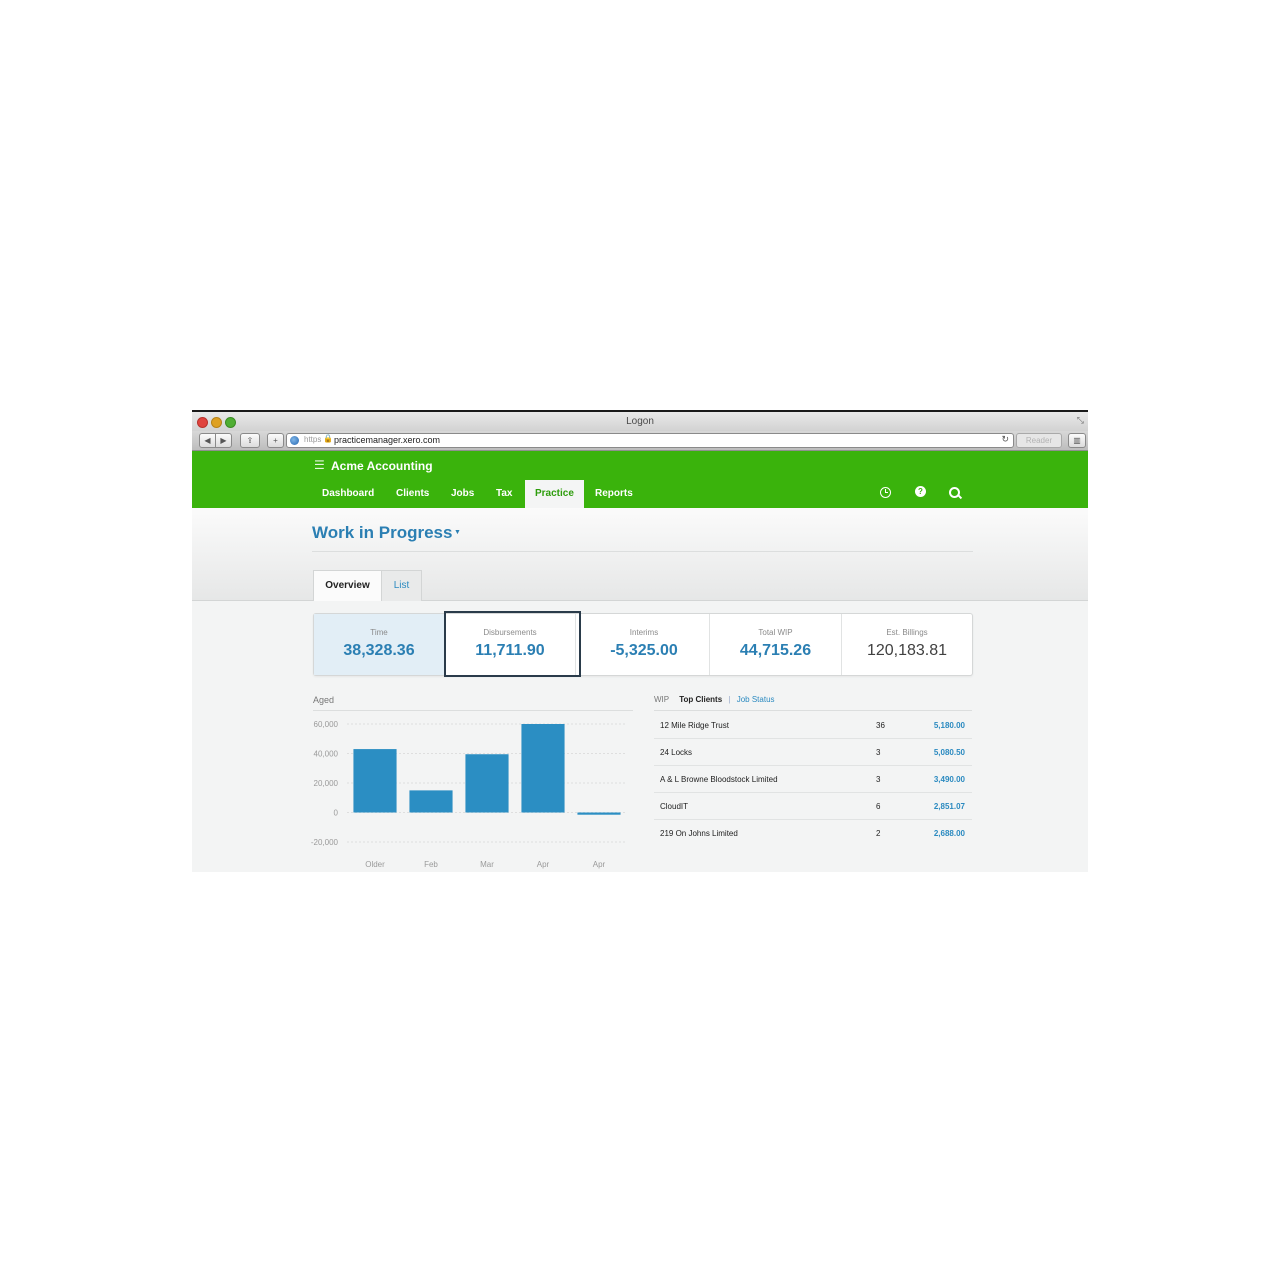 The image size is (1280, 1280). Describe the element at coordinates (880, 725) in the screenshot. I see `client-job-count: 36` at that location.